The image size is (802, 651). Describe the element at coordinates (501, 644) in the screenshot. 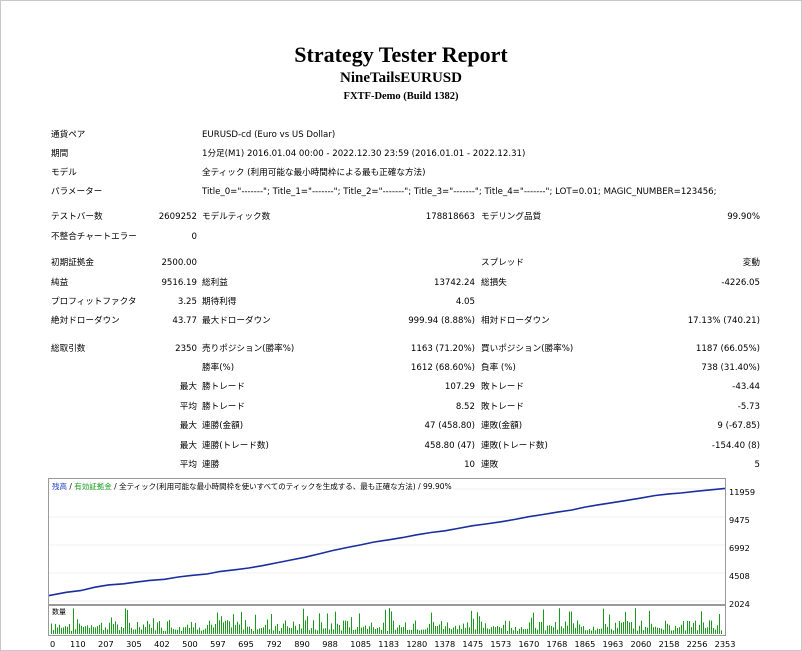

I see `x-tick-label: 1573` at that location.